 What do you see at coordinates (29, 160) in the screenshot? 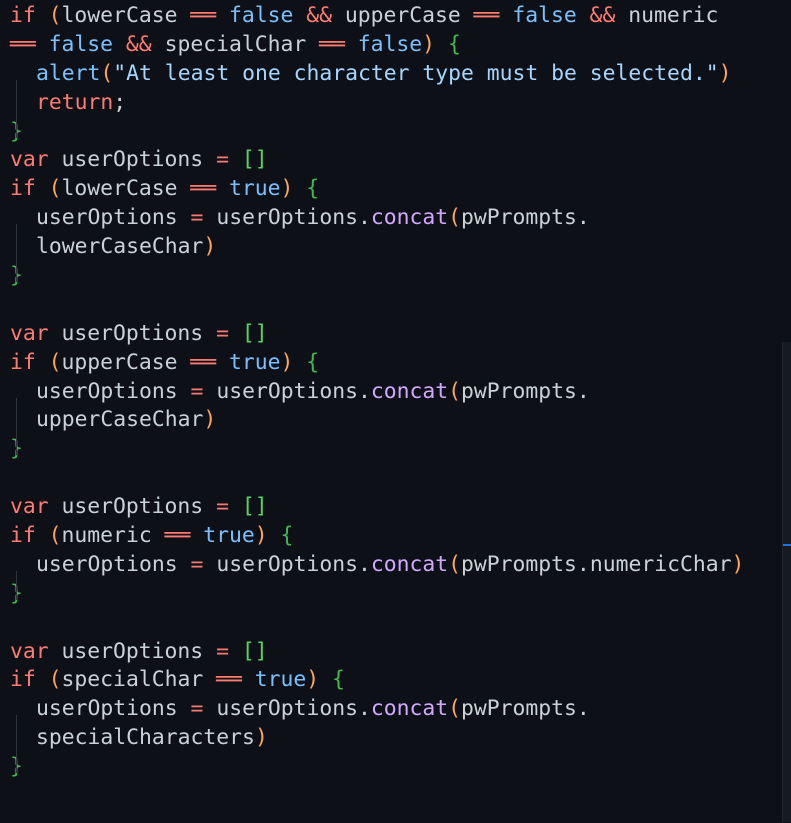
I see `keyword-token: var` at bounding box center [29, 160].